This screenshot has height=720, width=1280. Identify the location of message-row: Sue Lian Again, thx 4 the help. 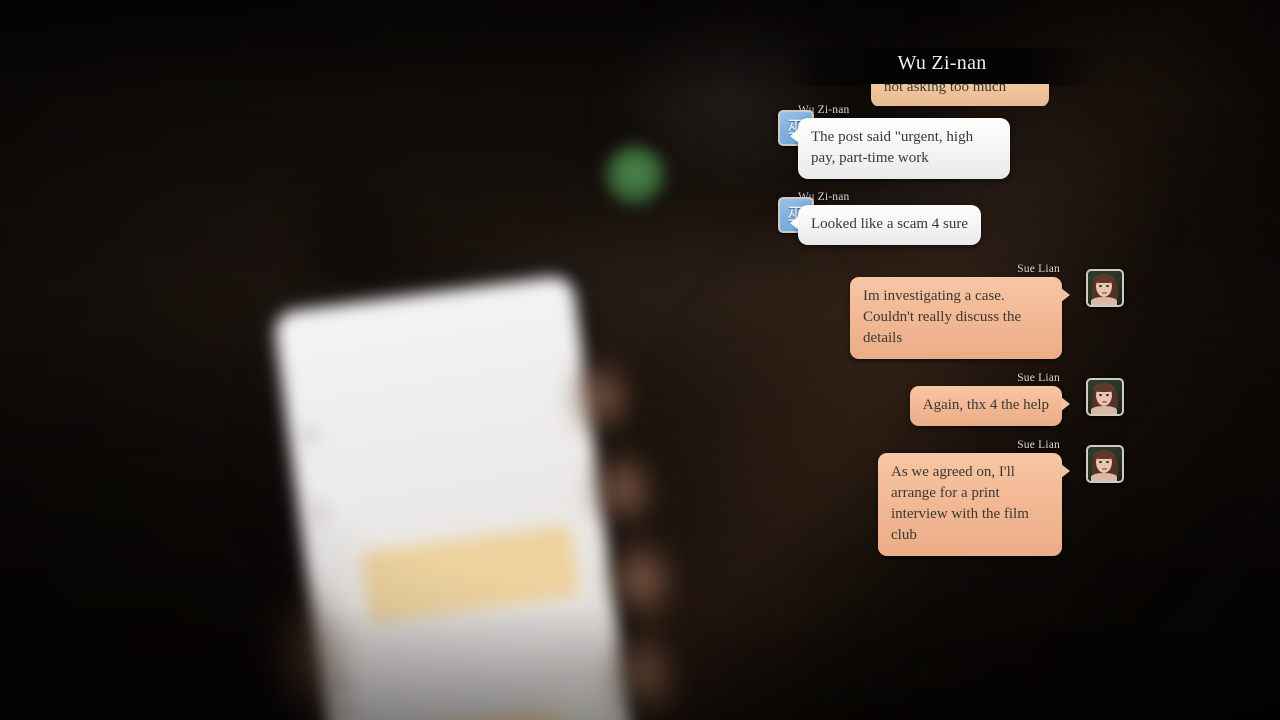
(932, 399).